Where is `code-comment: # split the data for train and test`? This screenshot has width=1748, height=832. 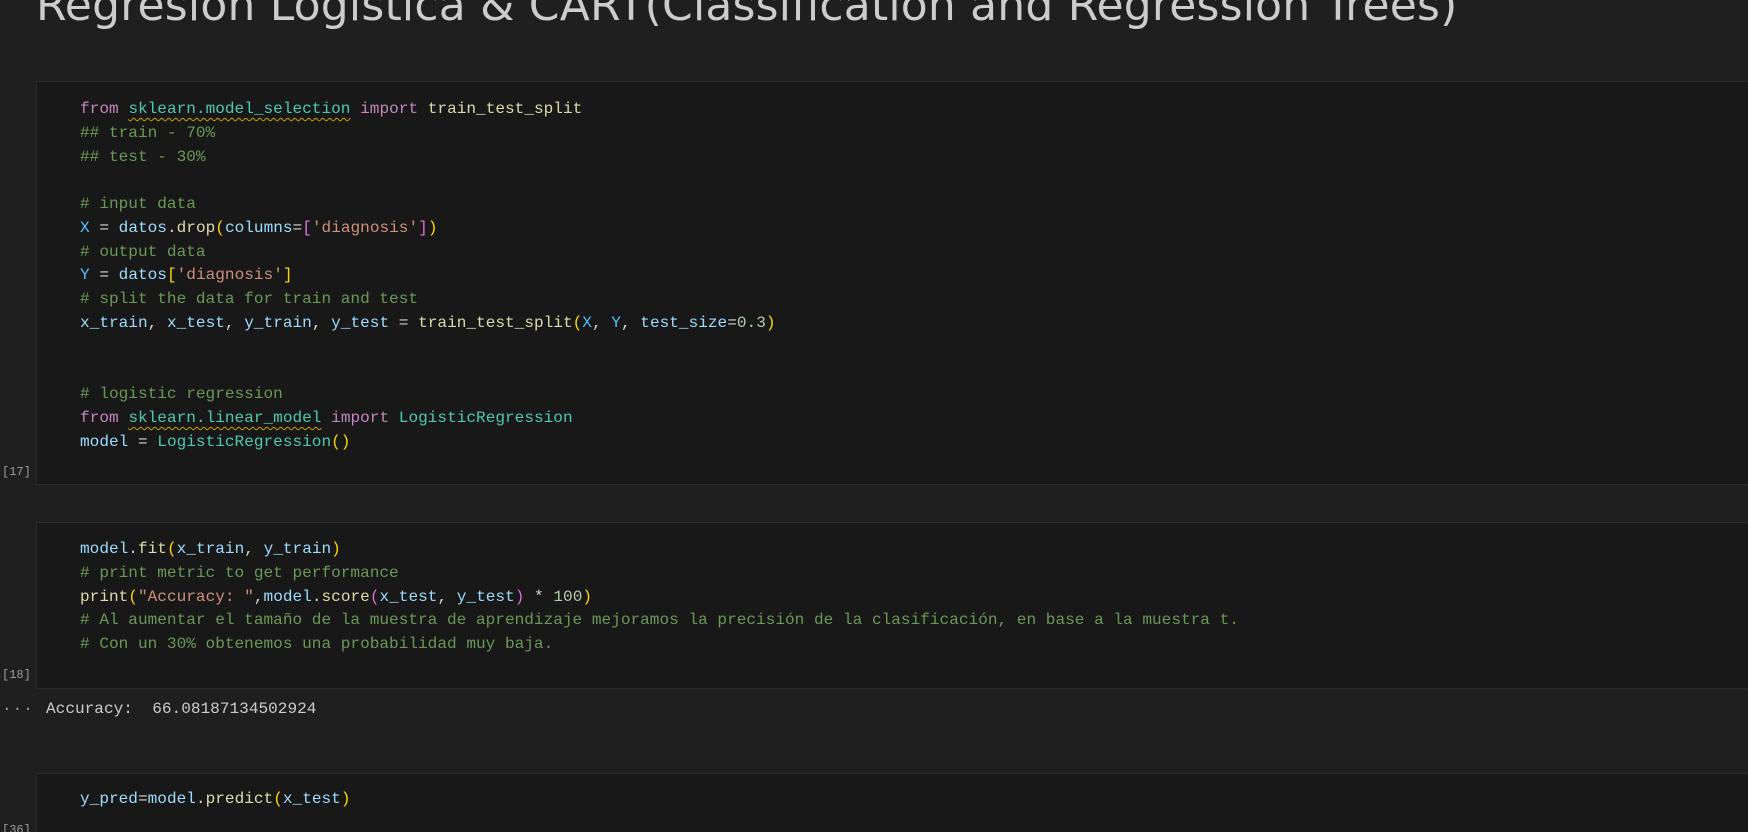
code-comment: # split the data for train and test is located at coordinates (249, 299).